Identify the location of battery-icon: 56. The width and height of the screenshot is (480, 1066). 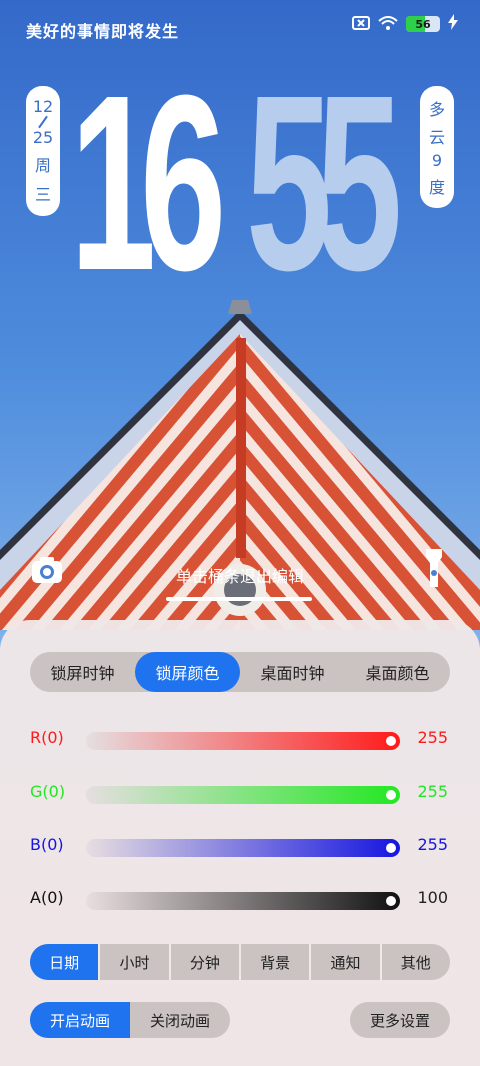
(423, 24).